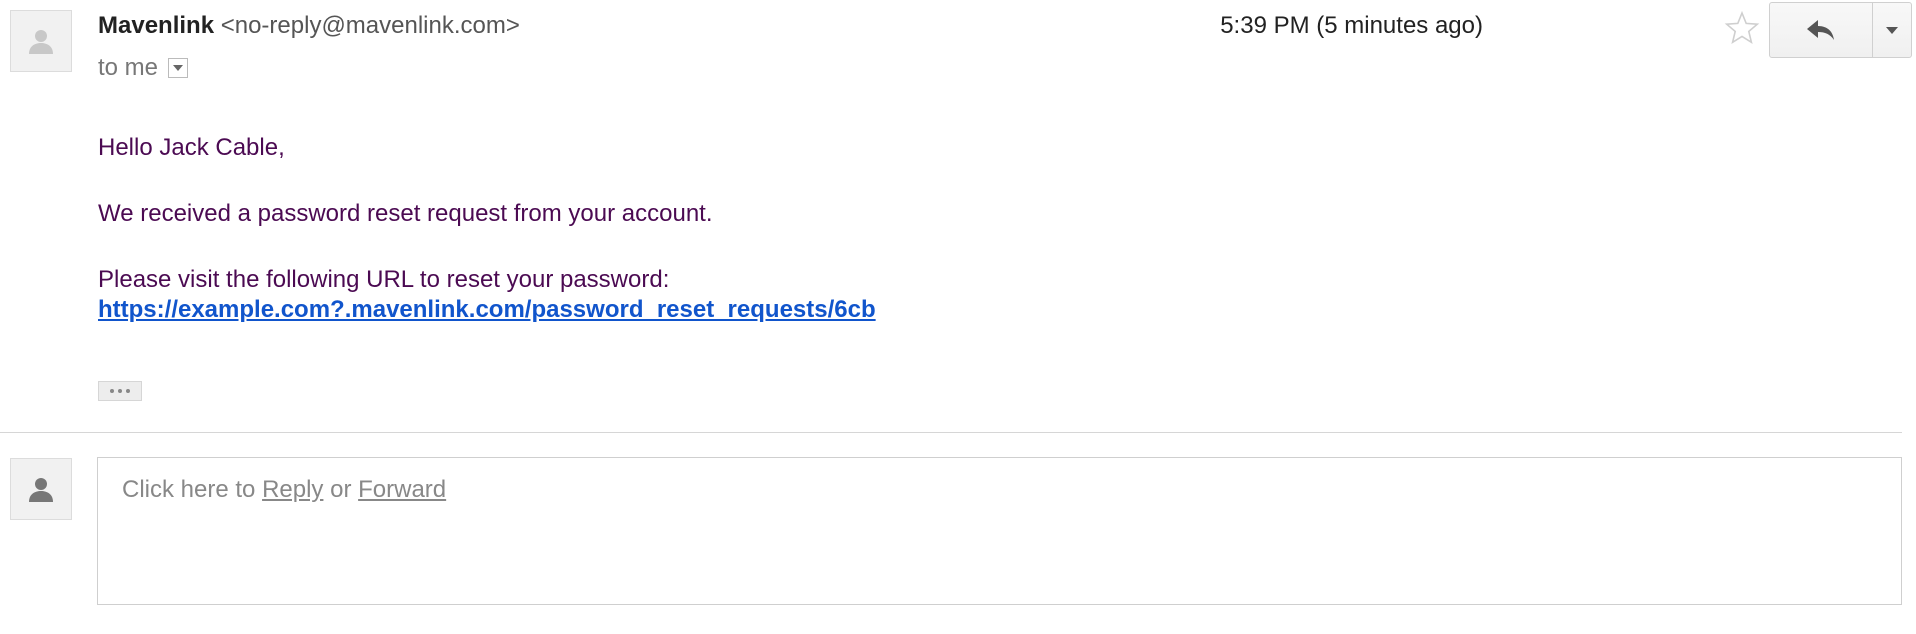  Describe the element at coordinates (341, 489) in the screenshot. I see `reply-prompt-or: or` at that location.